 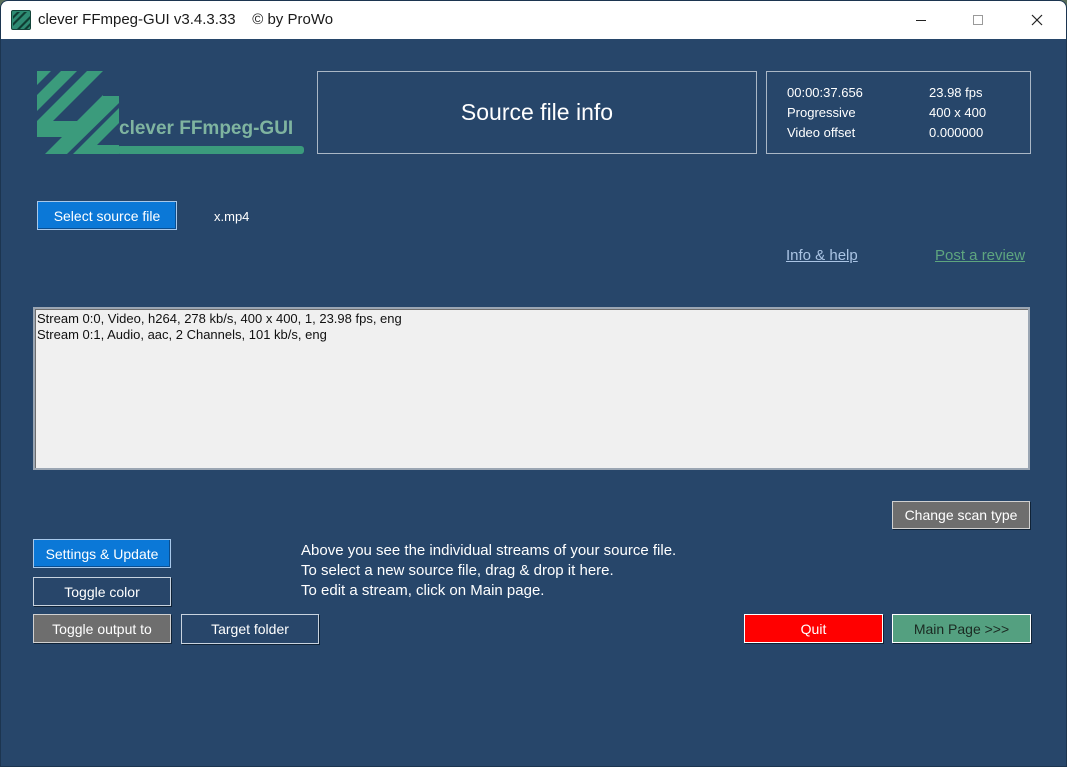 What do you see at coordinates (107, 215) in the screenshot?
I see `select-source-file-button: Select source file` at bounding box center [107, 215].